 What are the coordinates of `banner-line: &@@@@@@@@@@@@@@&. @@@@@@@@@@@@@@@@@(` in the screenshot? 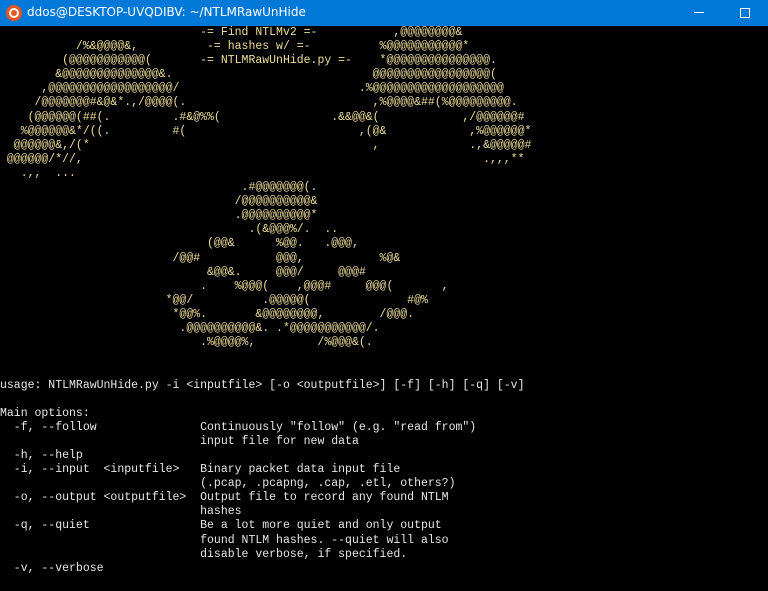 It's located at (248, 75).